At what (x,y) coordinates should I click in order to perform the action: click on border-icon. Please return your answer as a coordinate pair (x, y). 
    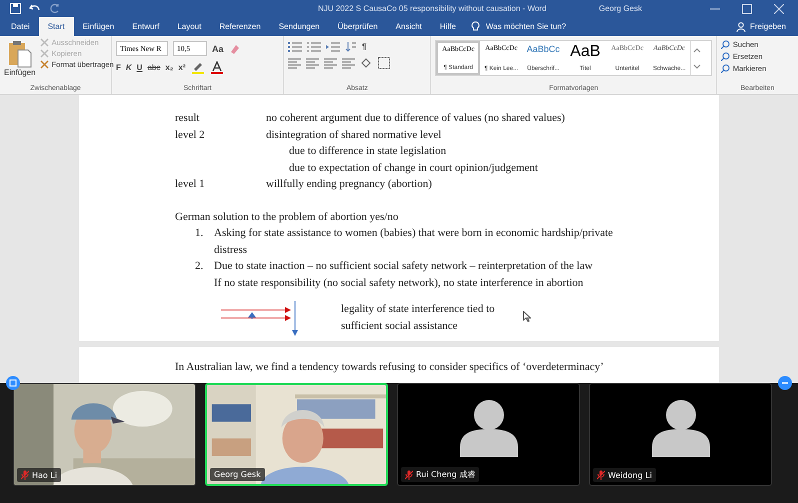
    Looking at the image, I should click on (384, 63).